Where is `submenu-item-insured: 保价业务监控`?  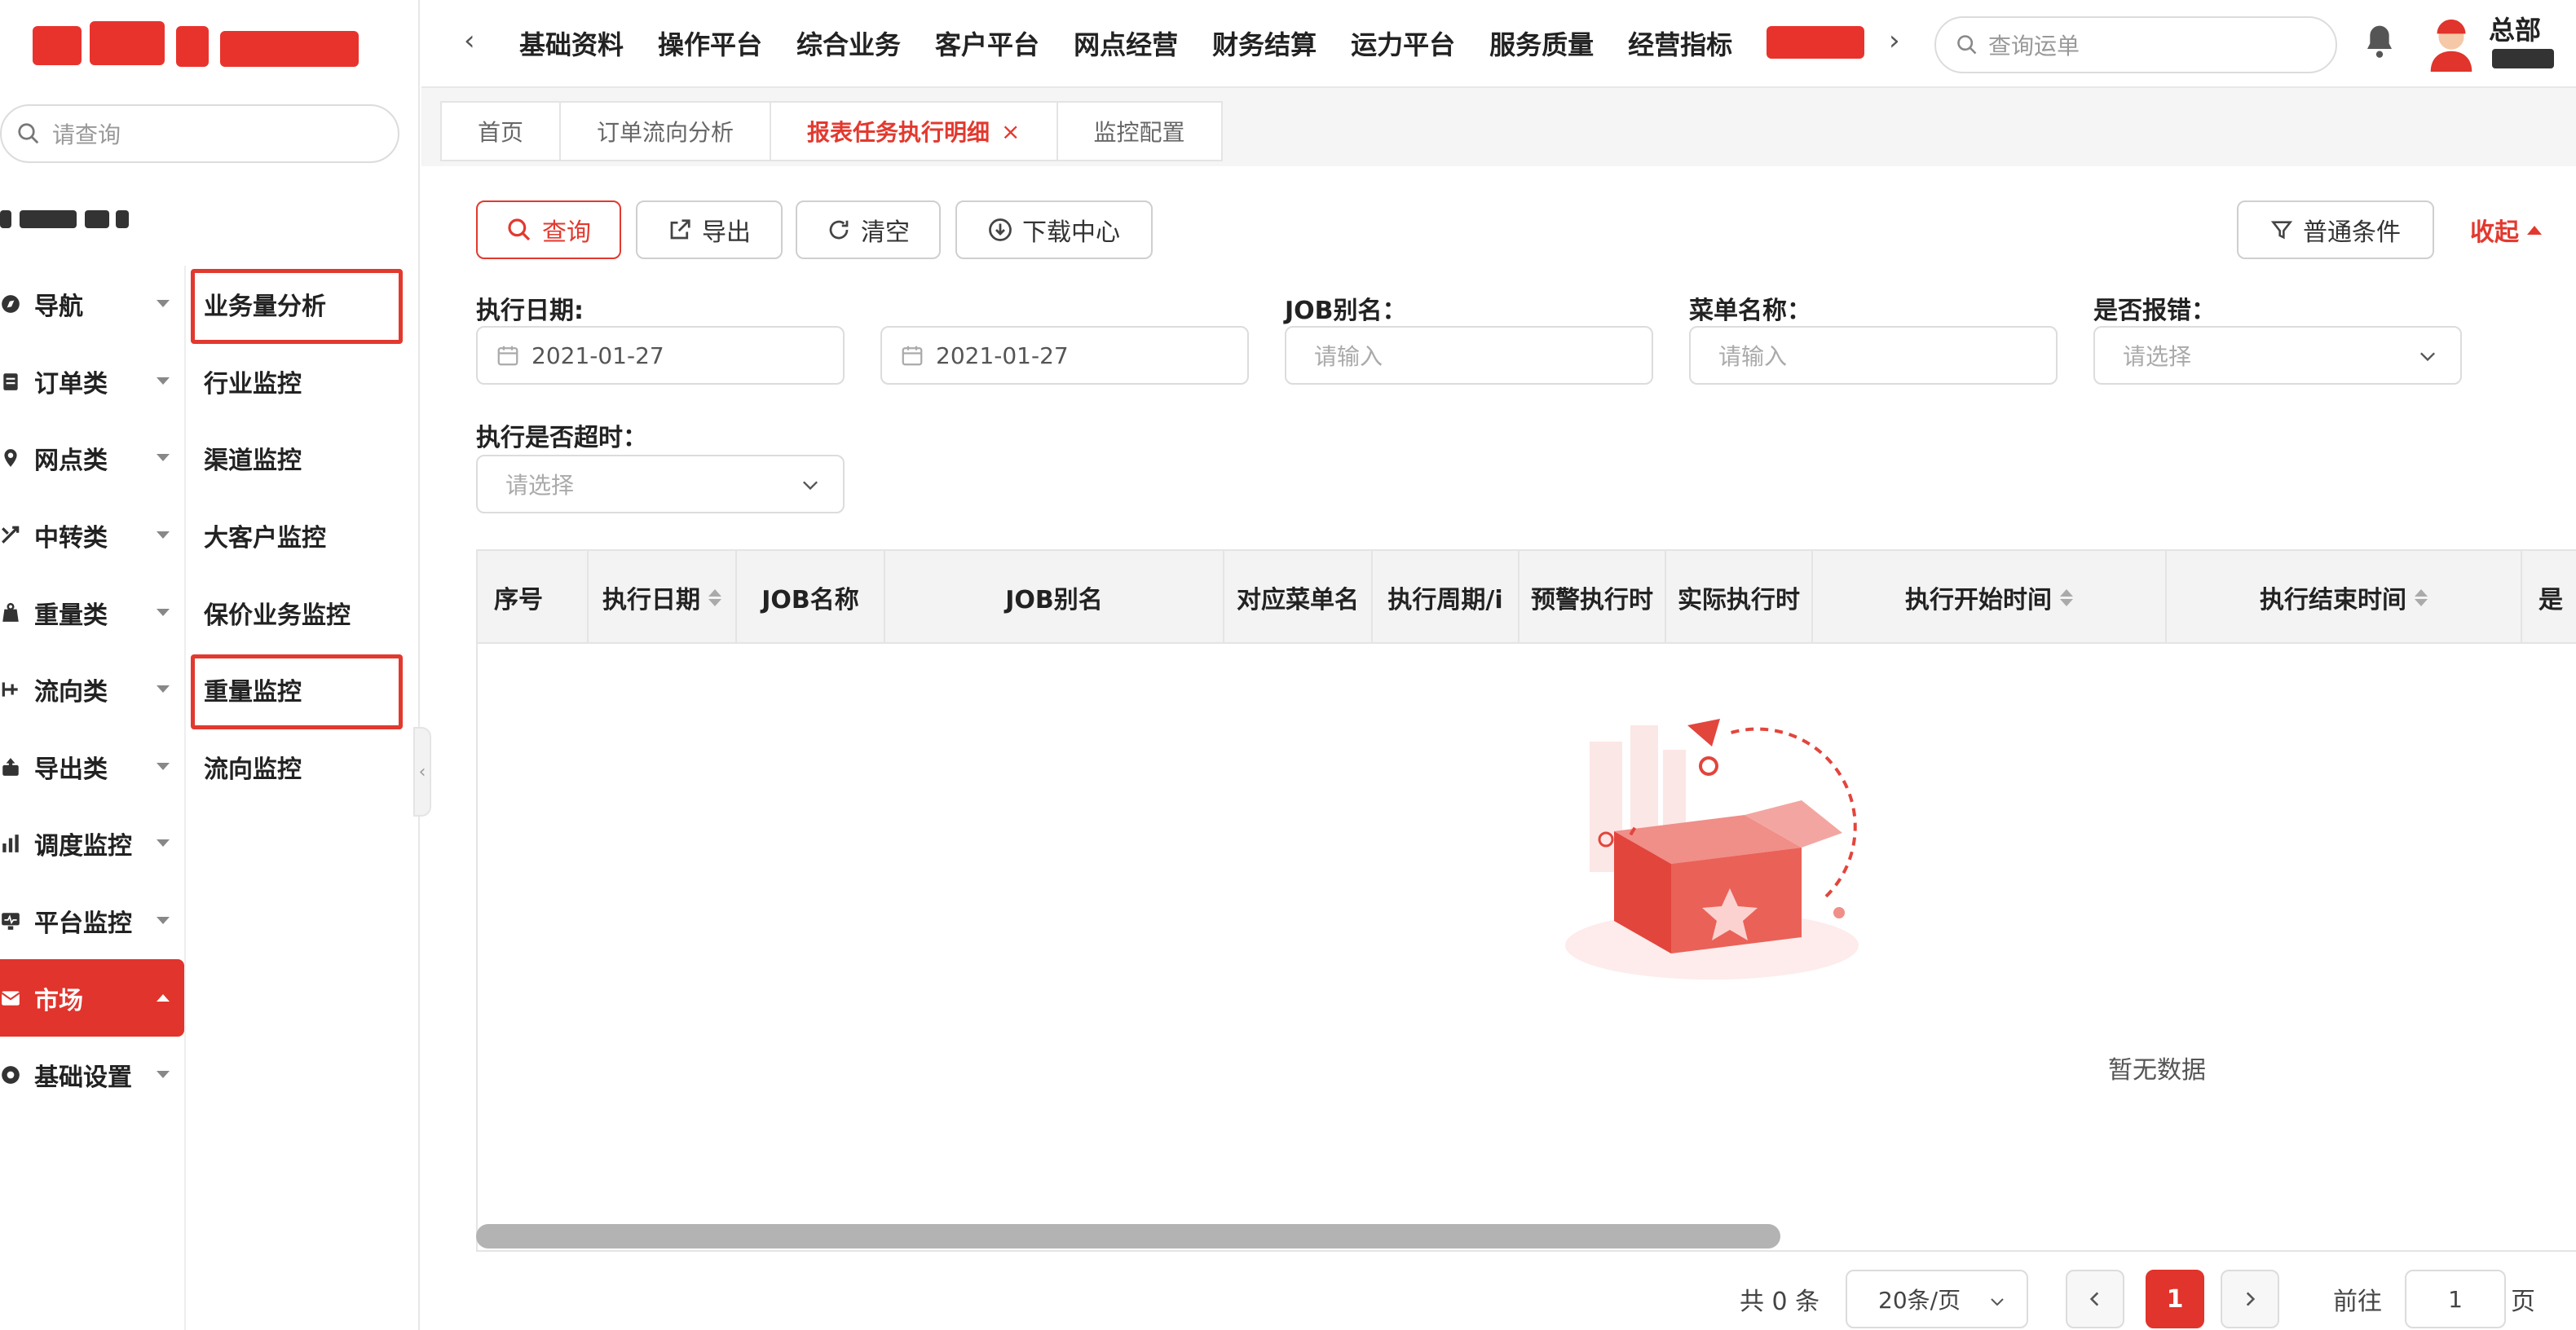 submenu-item-insured: 保价业务监控 is located at coordinates (303, 612).